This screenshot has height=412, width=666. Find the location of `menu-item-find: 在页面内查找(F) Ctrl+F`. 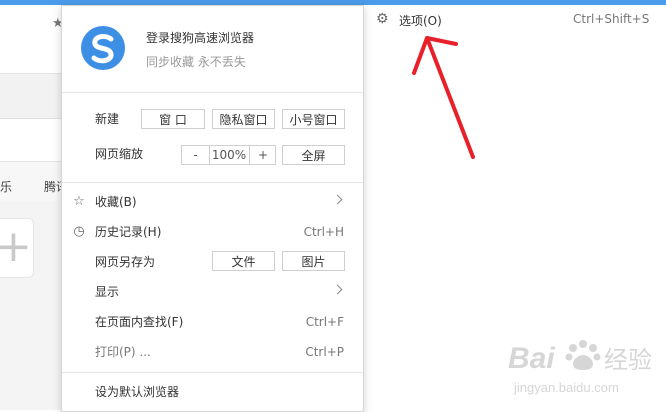

menu-item-find: 在页面内查找(F) Ctrl+F is located at coordinates (212, 322).